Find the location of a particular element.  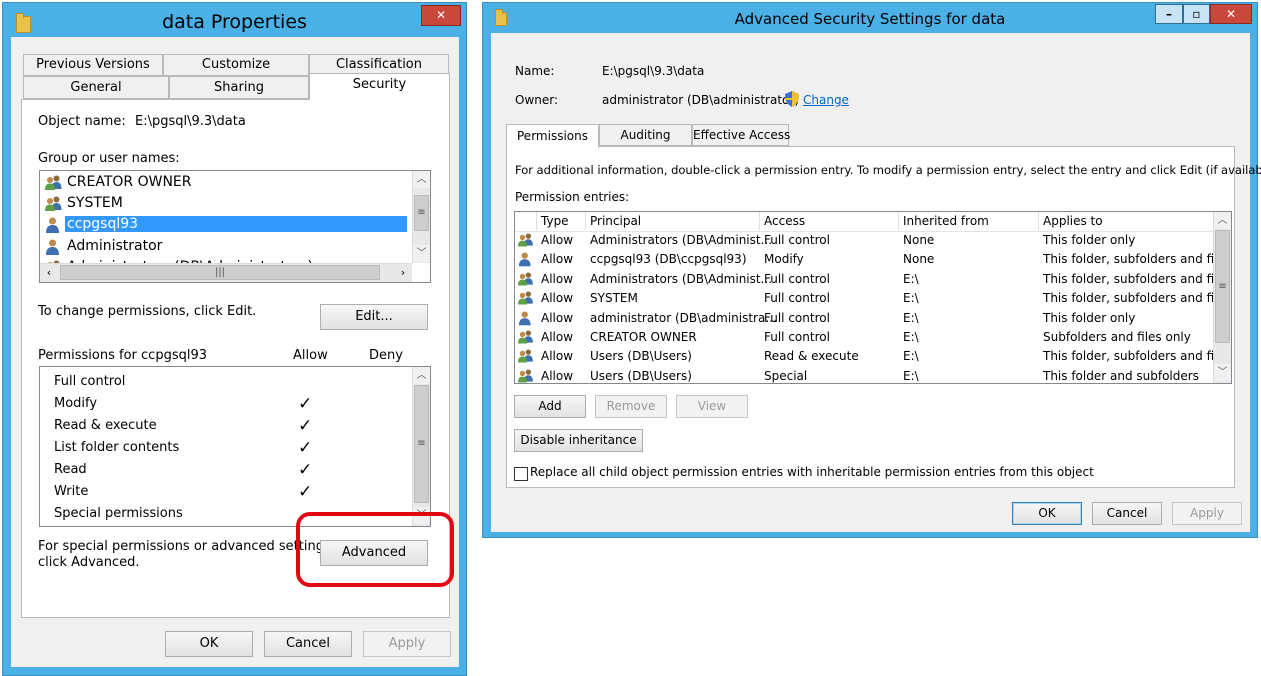

entry-access: Modify is located at coordinates (784, 259).